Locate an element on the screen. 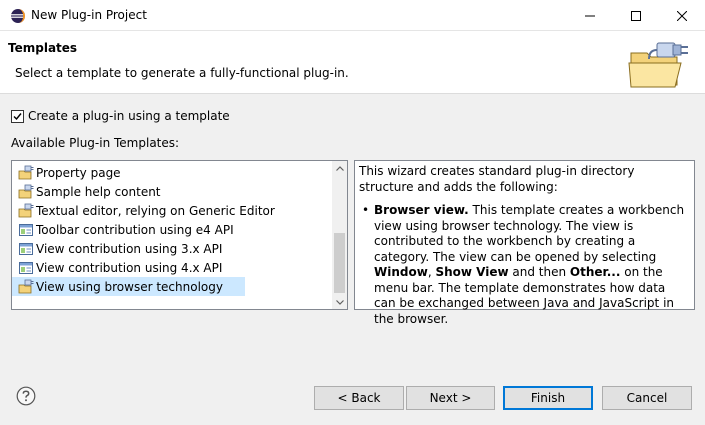  checkmark-icon is located at coordinates (17, 116).